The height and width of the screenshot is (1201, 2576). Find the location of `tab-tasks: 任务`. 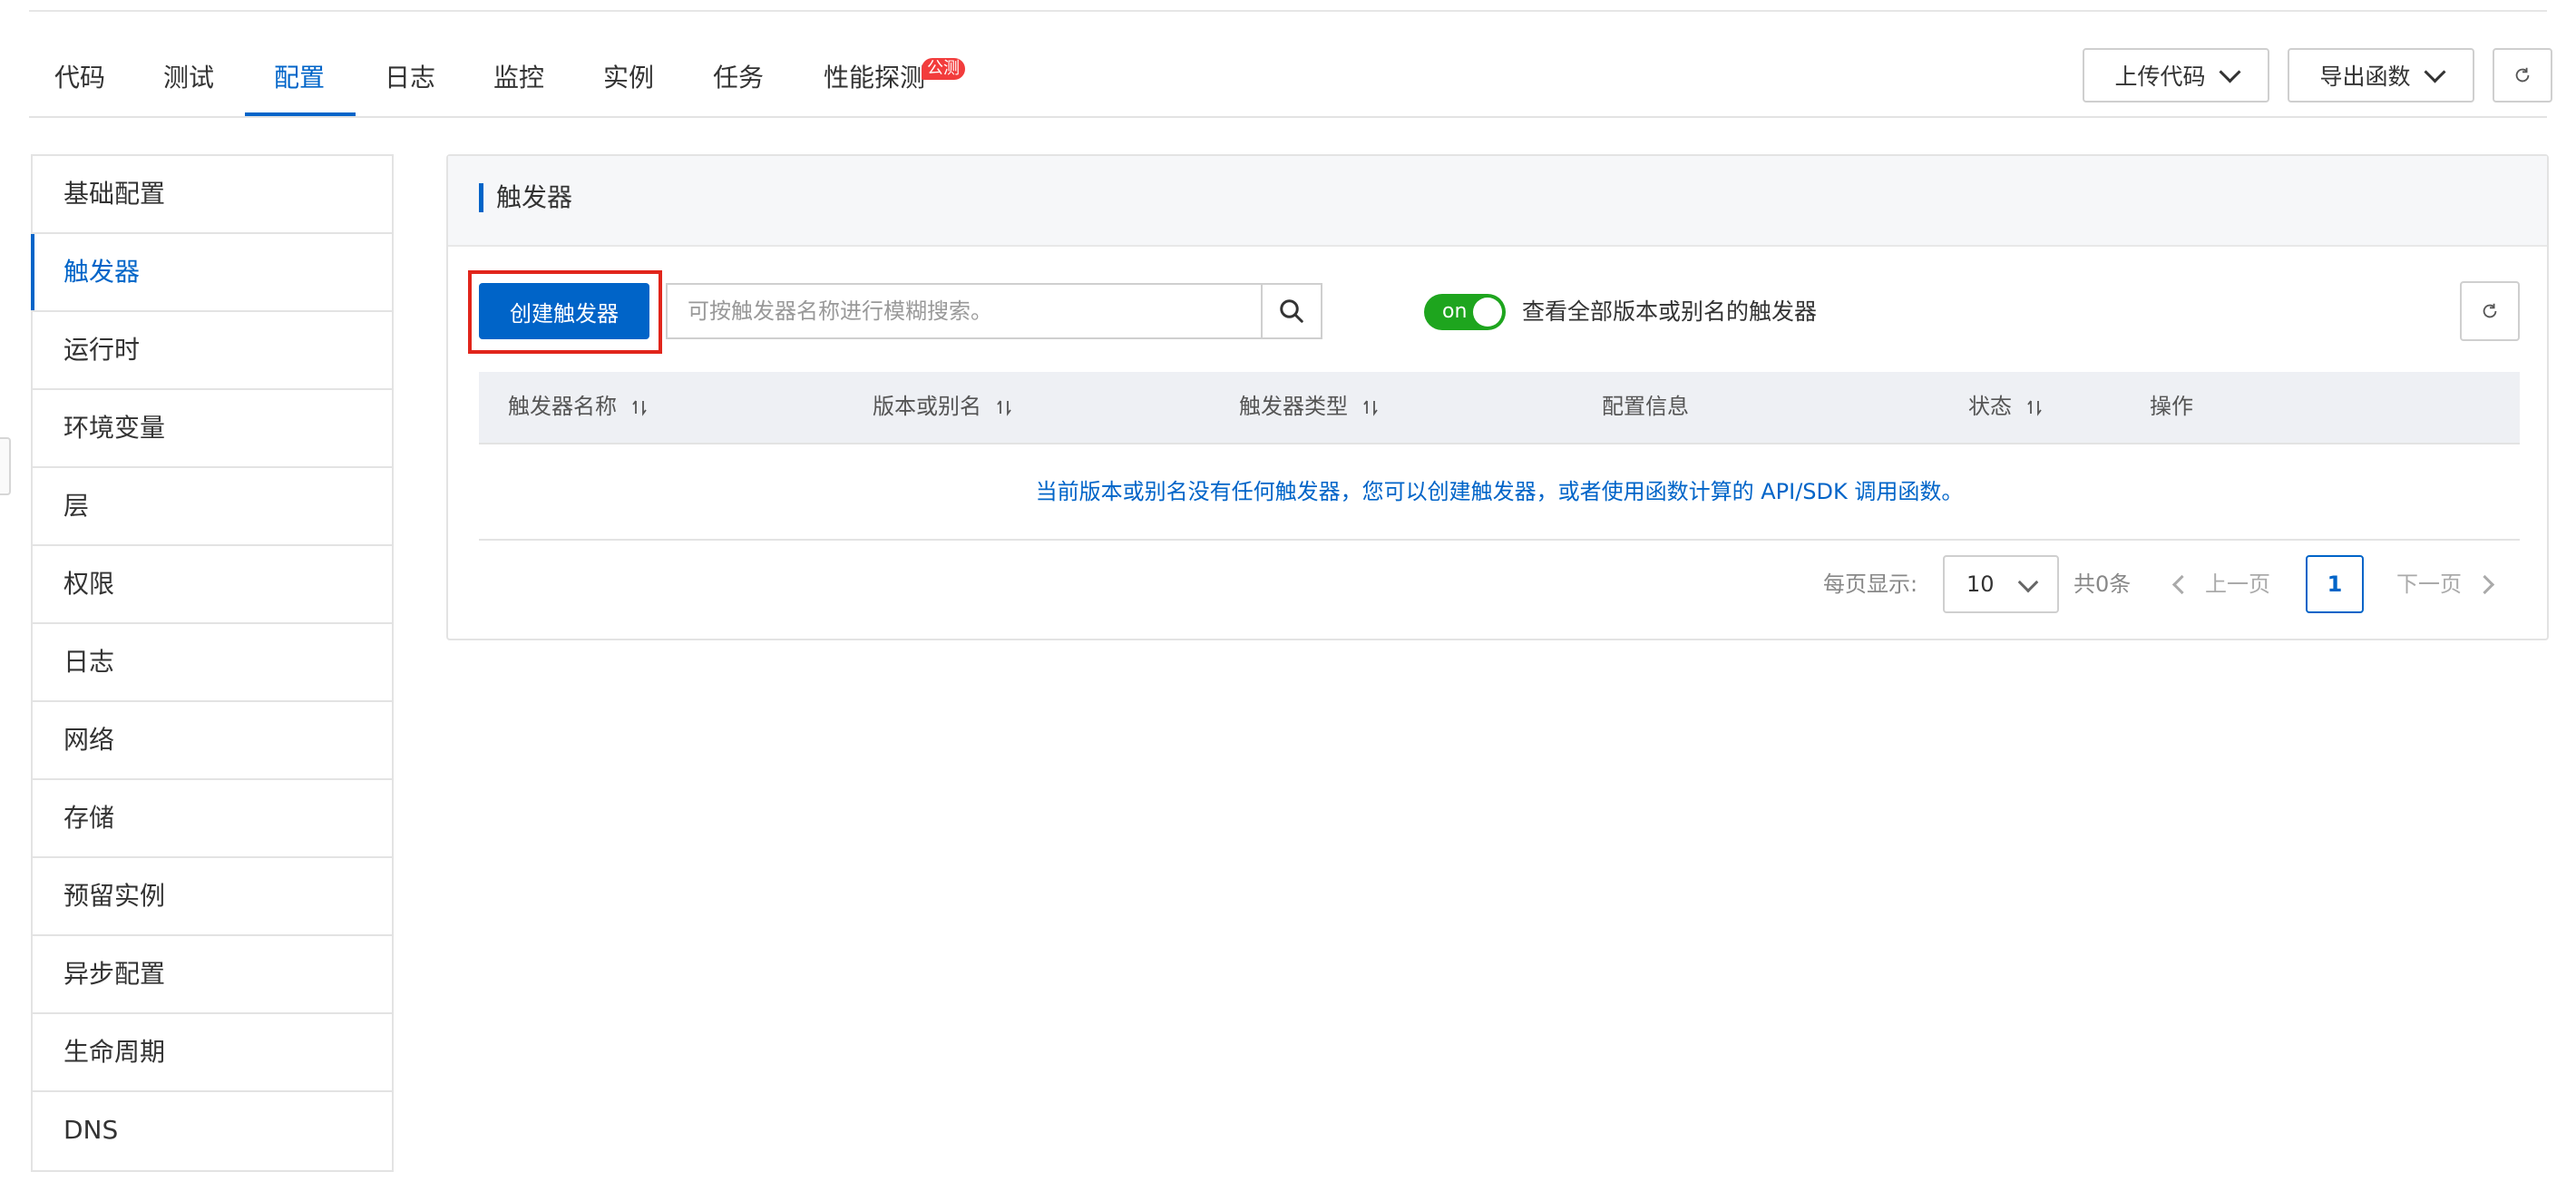

tab-tasks: 任务 is located at coordinates (738, 84).